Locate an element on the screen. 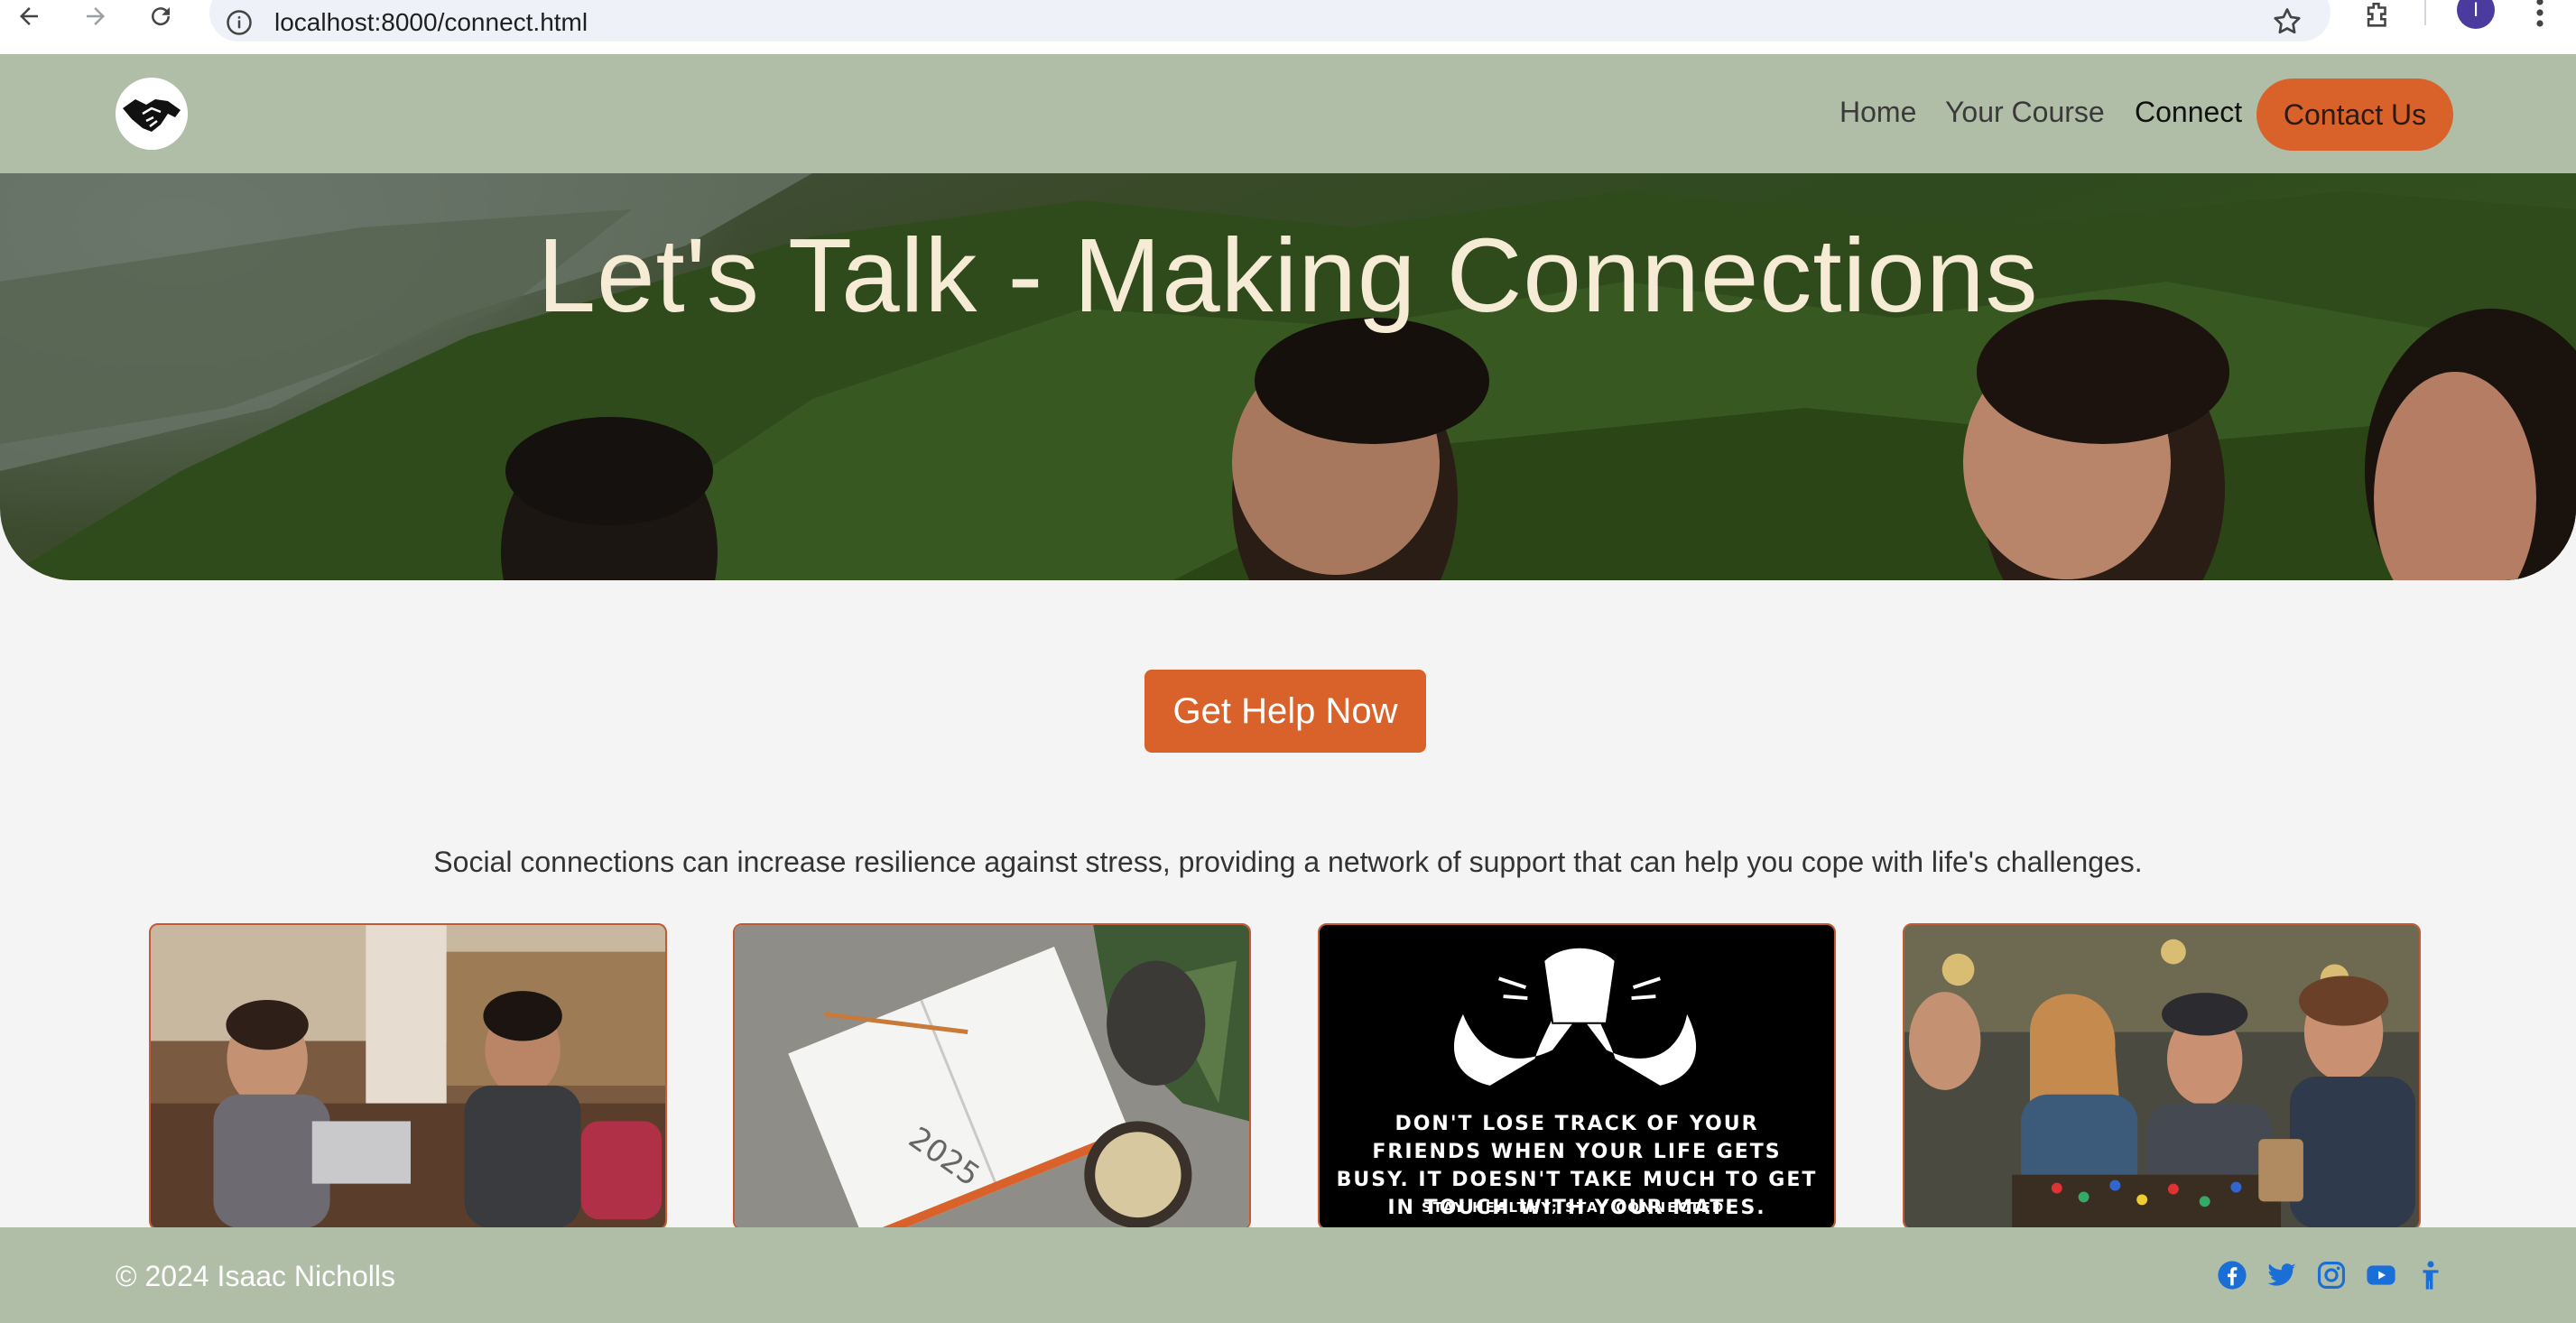  extensions-puzzle-icon is located at coordinates (2377, 15).